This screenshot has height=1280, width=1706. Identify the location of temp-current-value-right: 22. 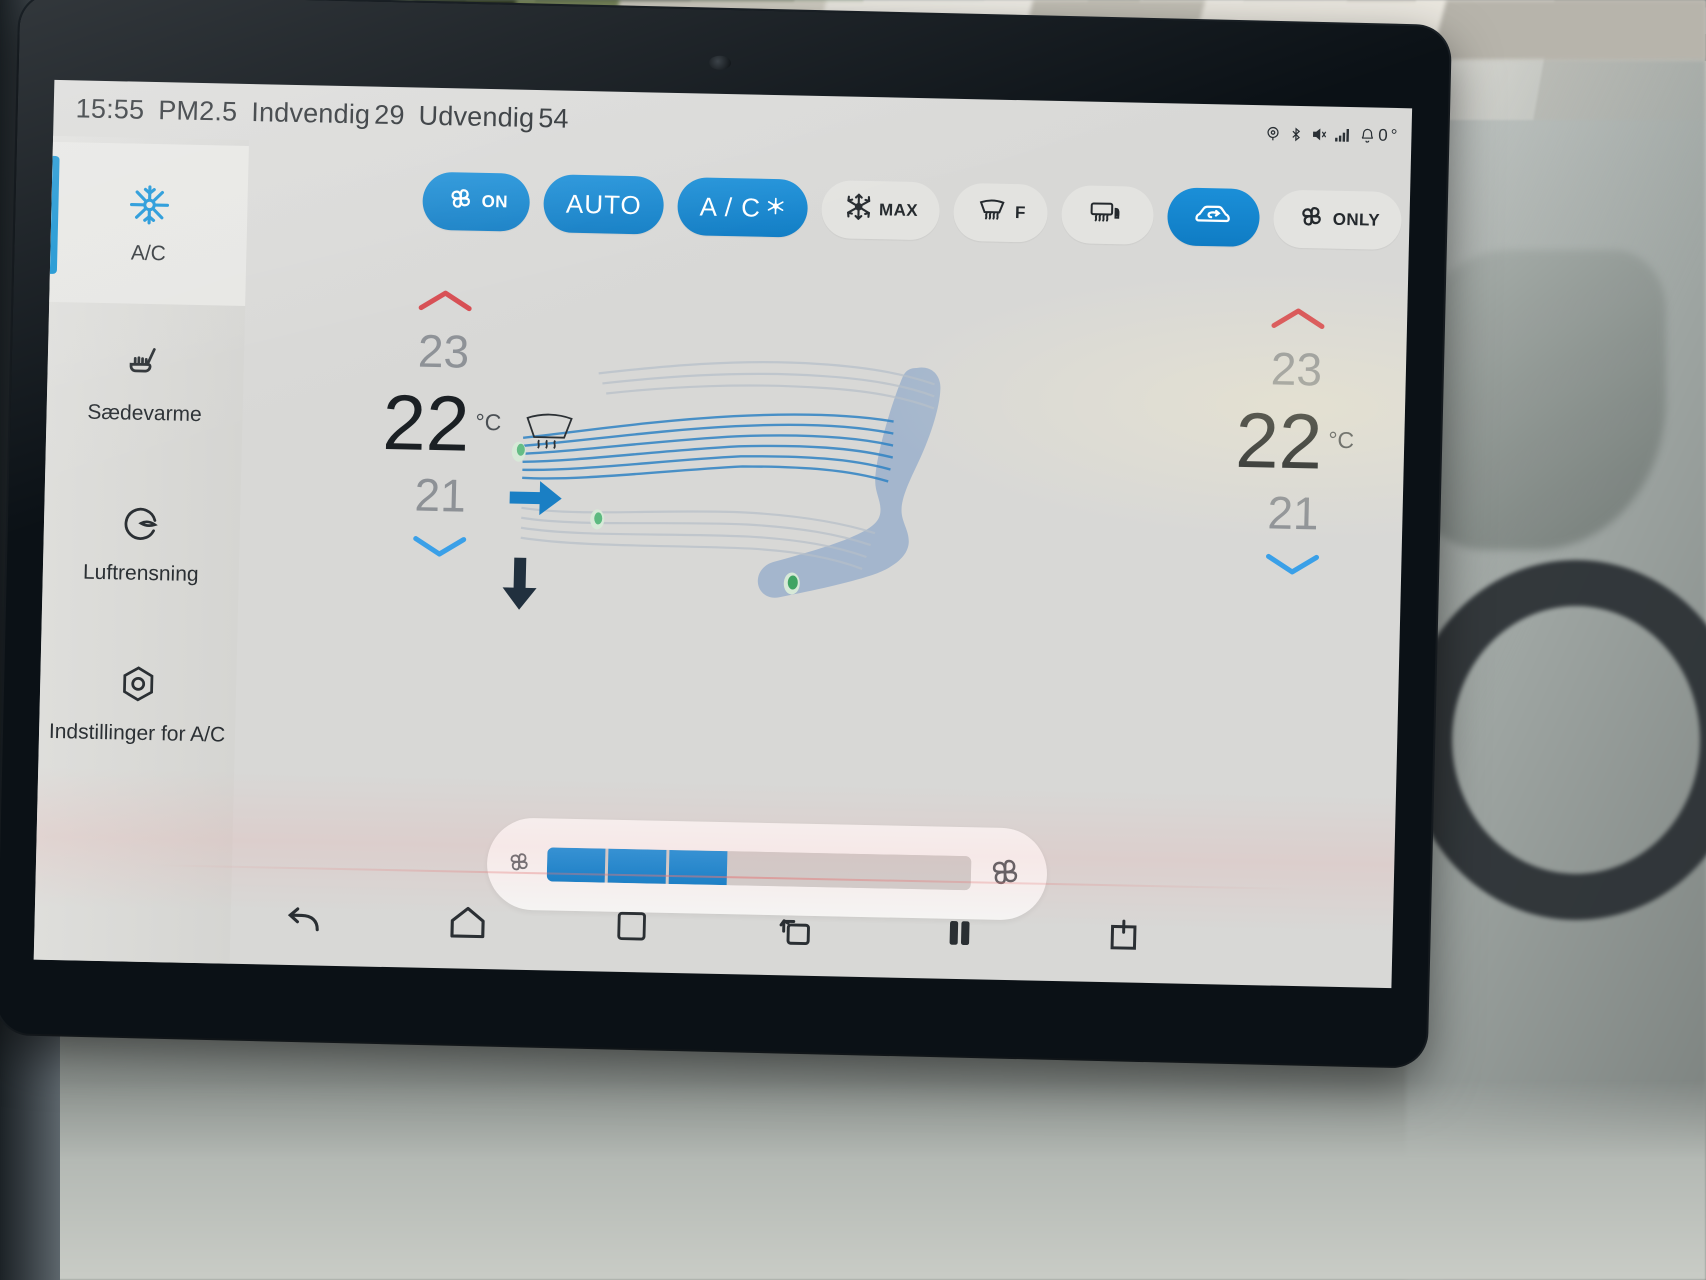
(1279, 440).